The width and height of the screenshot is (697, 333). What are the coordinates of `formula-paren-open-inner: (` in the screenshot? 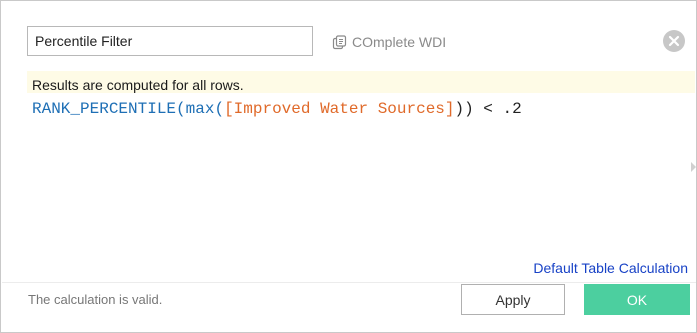 It's located at (219, 109).